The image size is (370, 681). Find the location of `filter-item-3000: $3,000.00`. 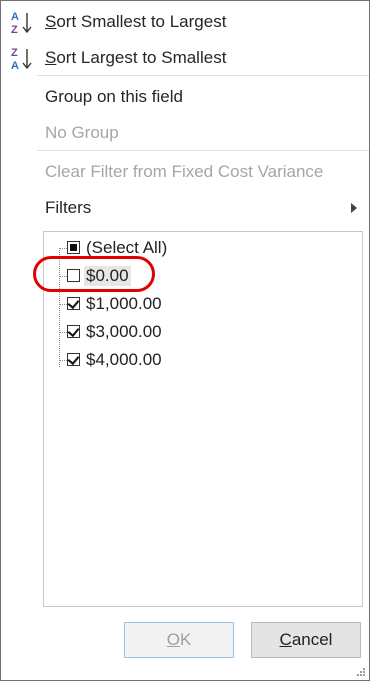

filter-item-3000: $3,000.00 is located at coordinates (194, 332).